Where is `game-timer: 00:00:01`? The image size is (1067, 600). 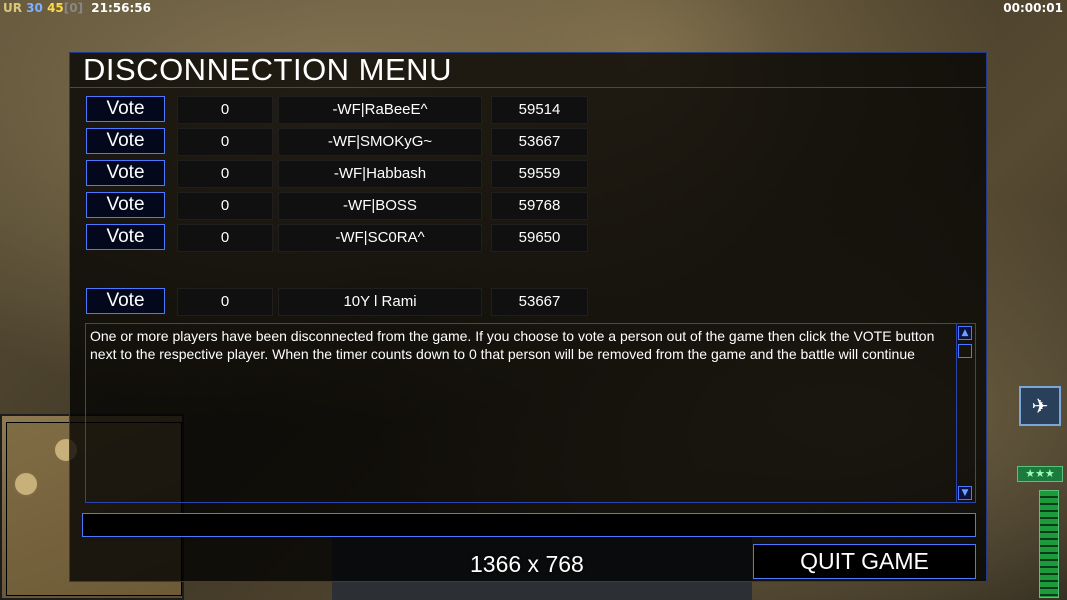
game-timer: 00:00:01 is located at coordinates (1033, 8).